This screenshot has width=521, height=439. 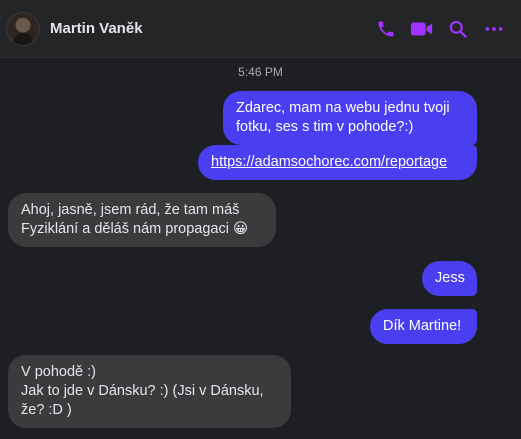 What do you see at coordinates (440, 29) in the screenshot?
I see `header-actions` at bounding box center [440, 29].